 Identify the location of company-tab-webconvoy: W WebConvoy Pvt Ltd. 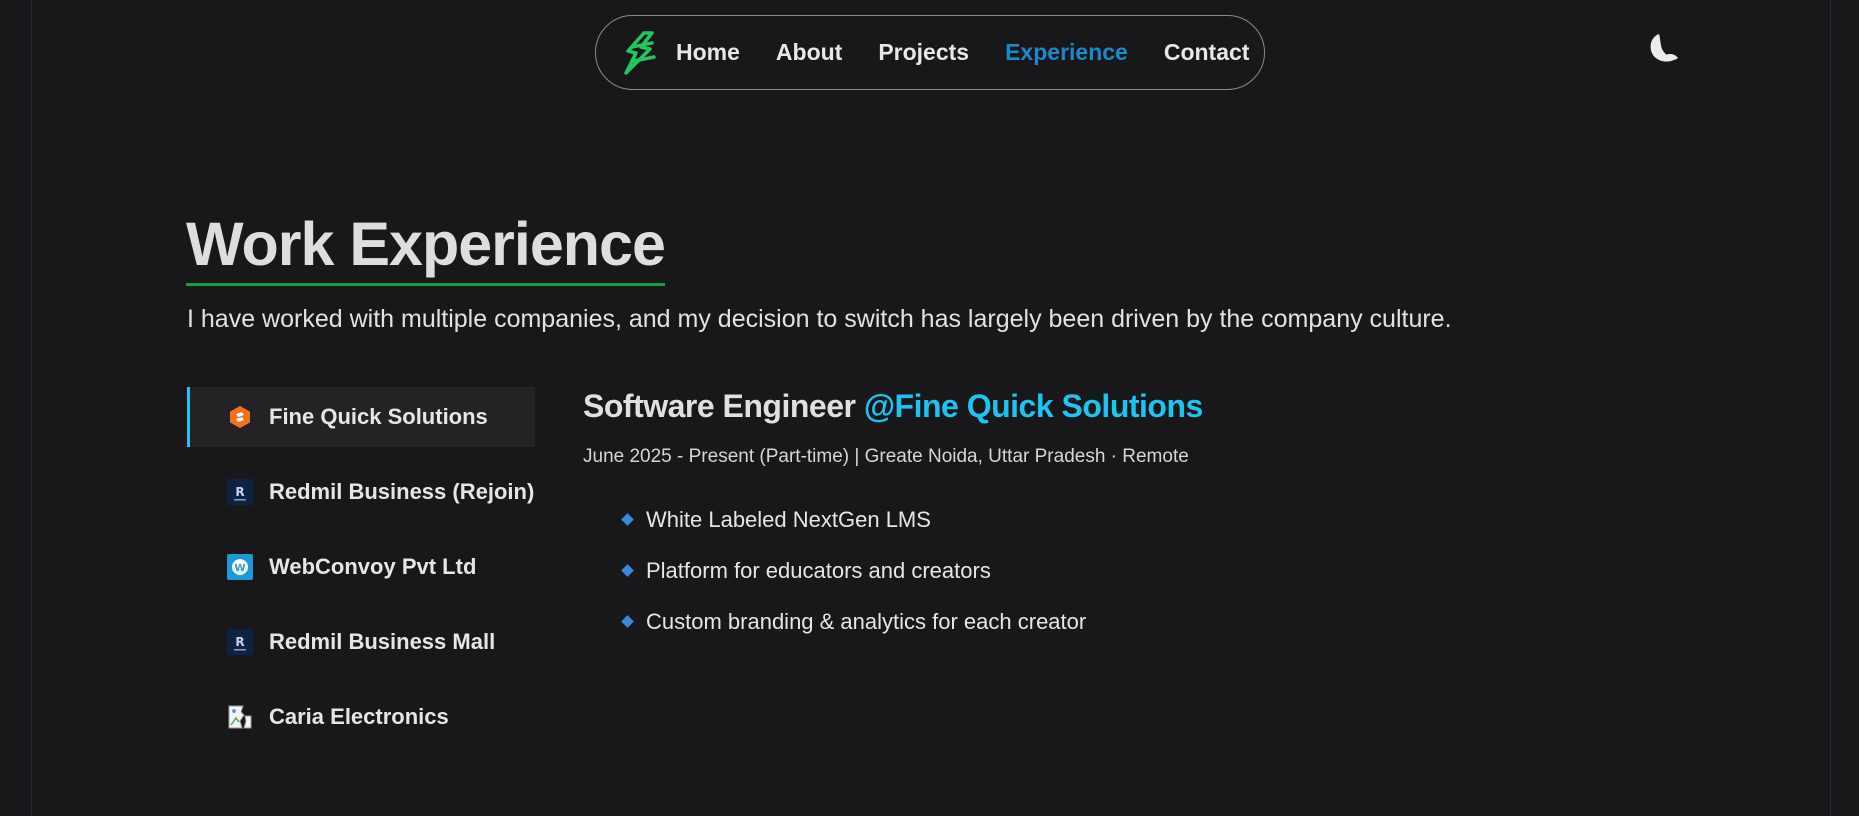
(361, 567).